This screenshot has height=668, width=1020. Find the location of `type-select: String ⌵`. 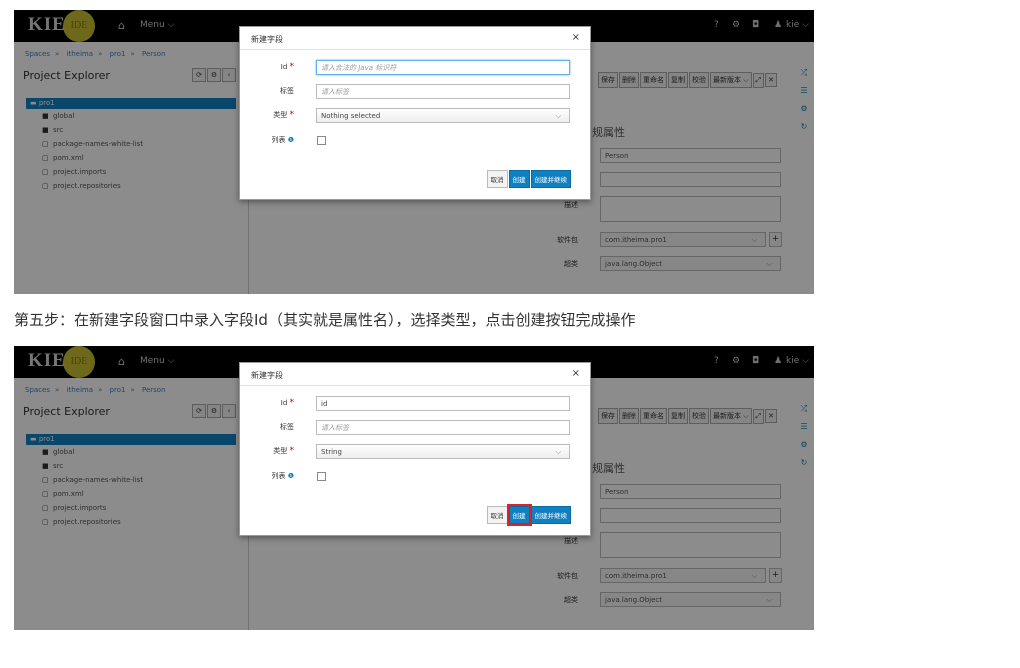

type-select: String ⌵ is located at coordinates (443, 451).